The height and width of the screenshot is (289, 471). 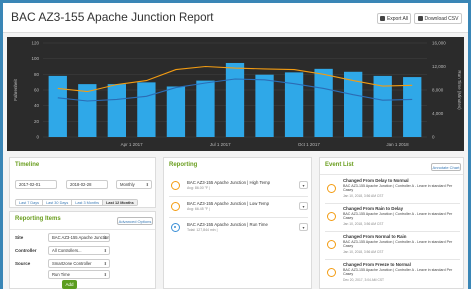 I want to click on range-30-days: Last 30 Days, so click(x=58, y=202).